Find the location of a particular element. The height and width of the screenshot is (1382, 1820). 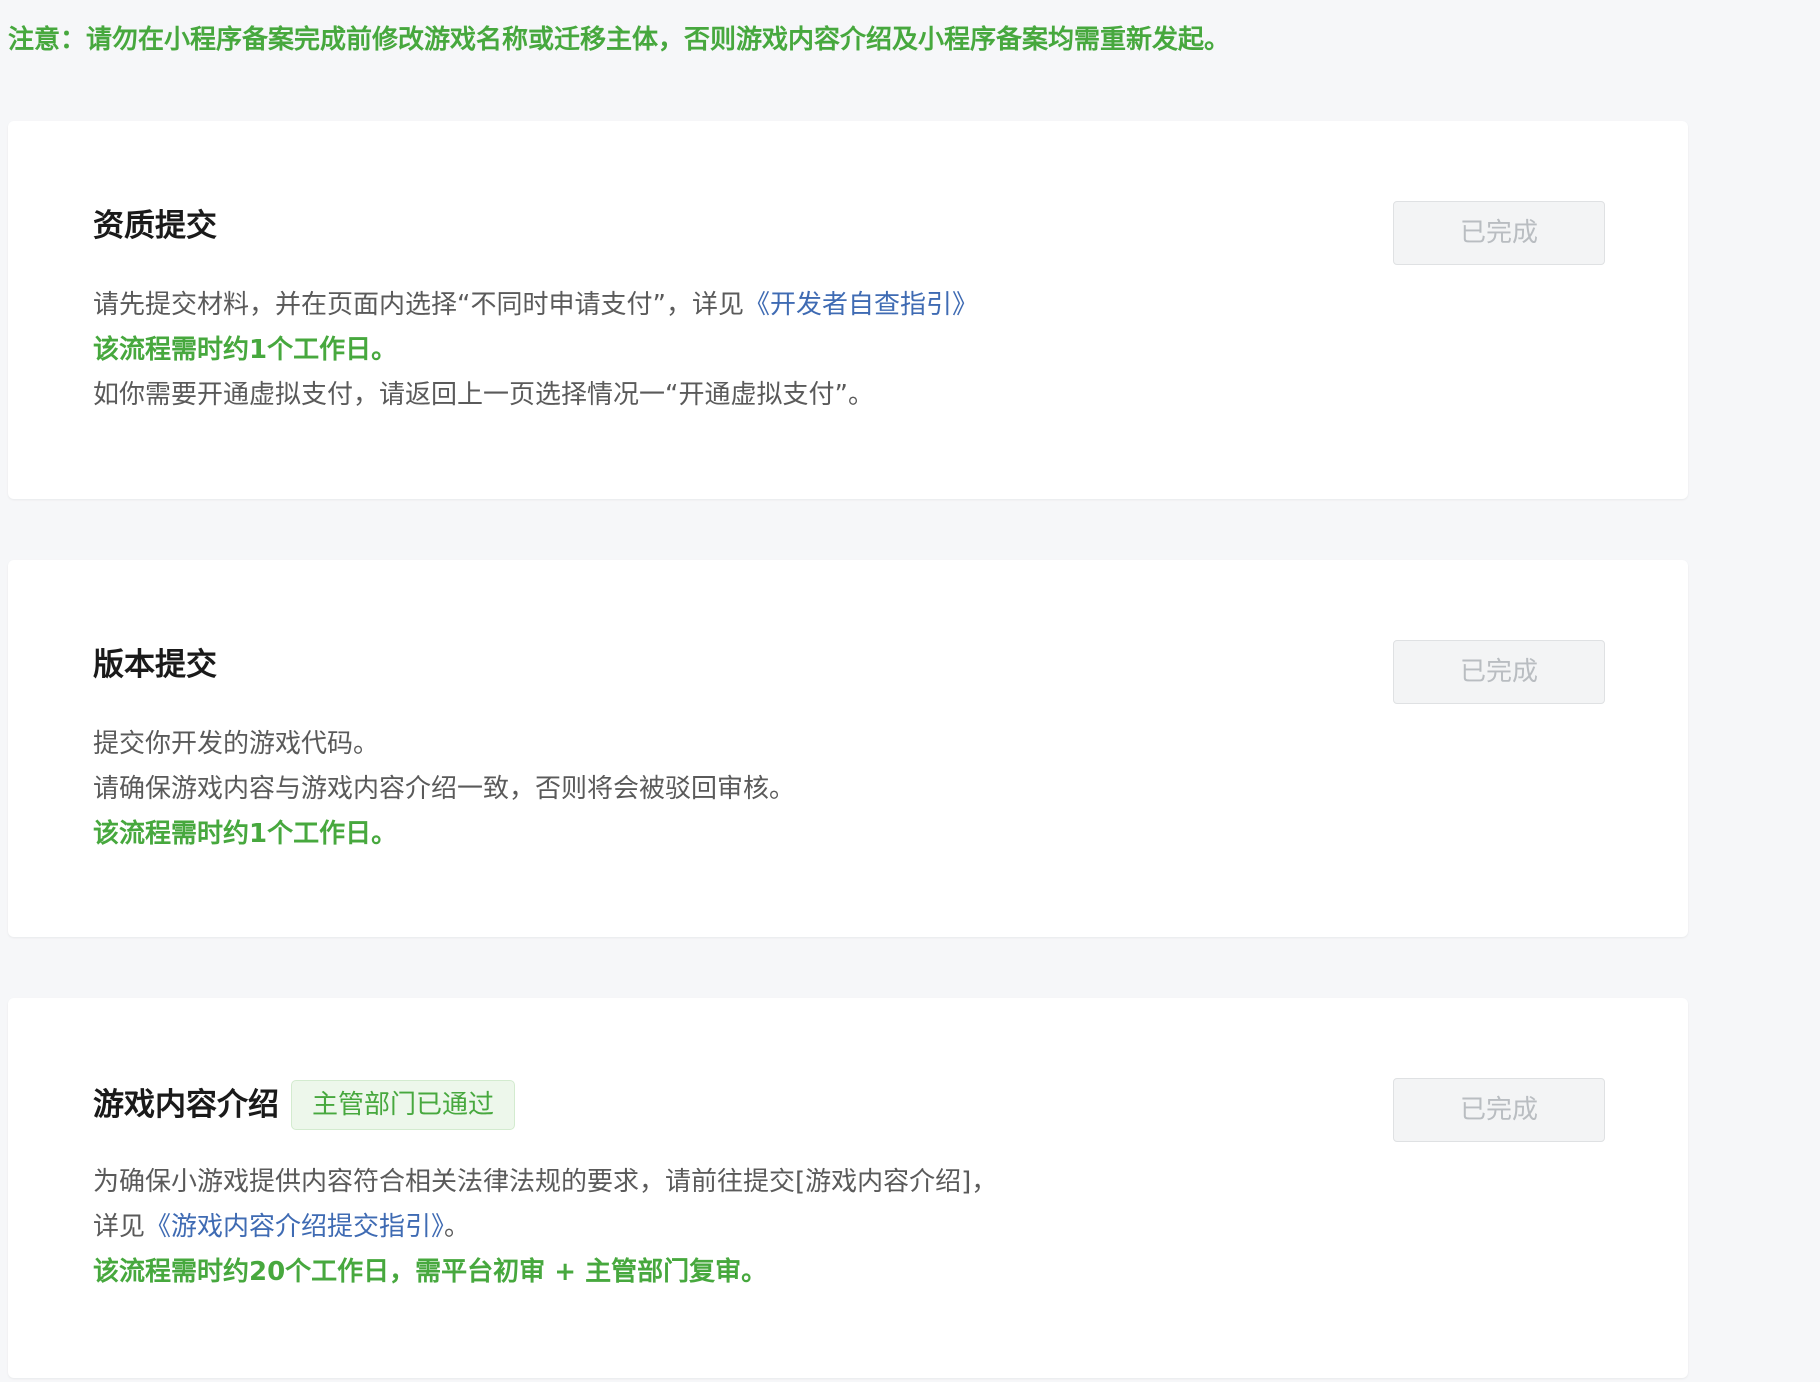

description-text: 详见 is located at coordinates (119, 1227).